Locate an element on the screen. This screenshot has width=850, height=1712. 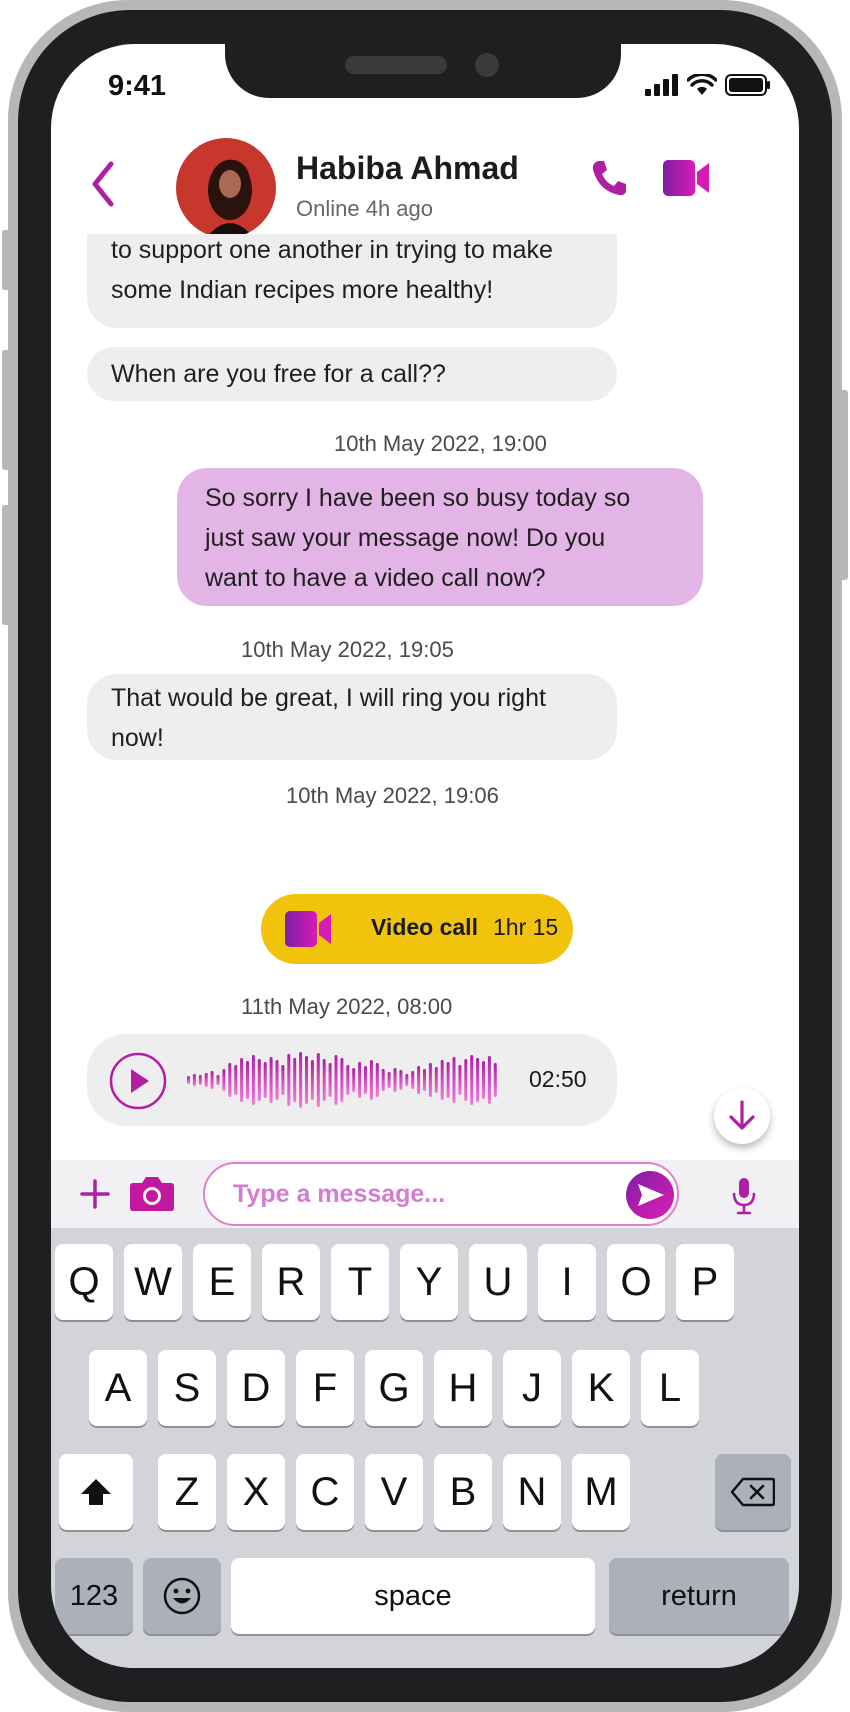
key-n: N is located at coordinates (532, 1492).